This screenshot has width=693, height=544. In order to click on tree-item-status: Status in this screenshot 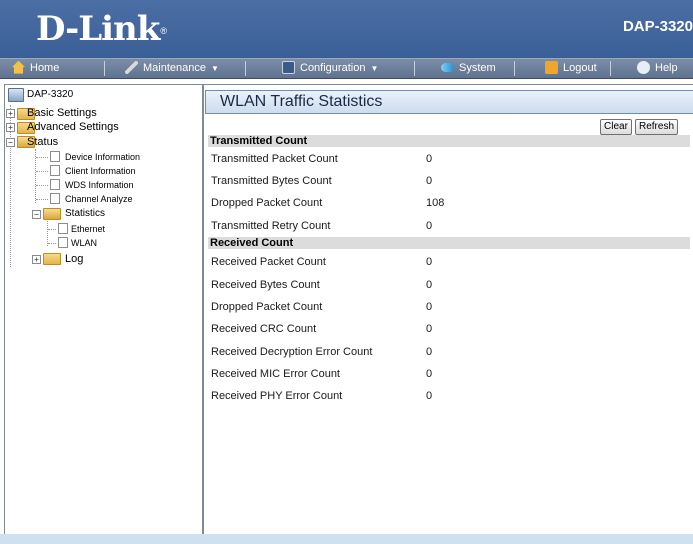, I will do `click(42, 142)`.